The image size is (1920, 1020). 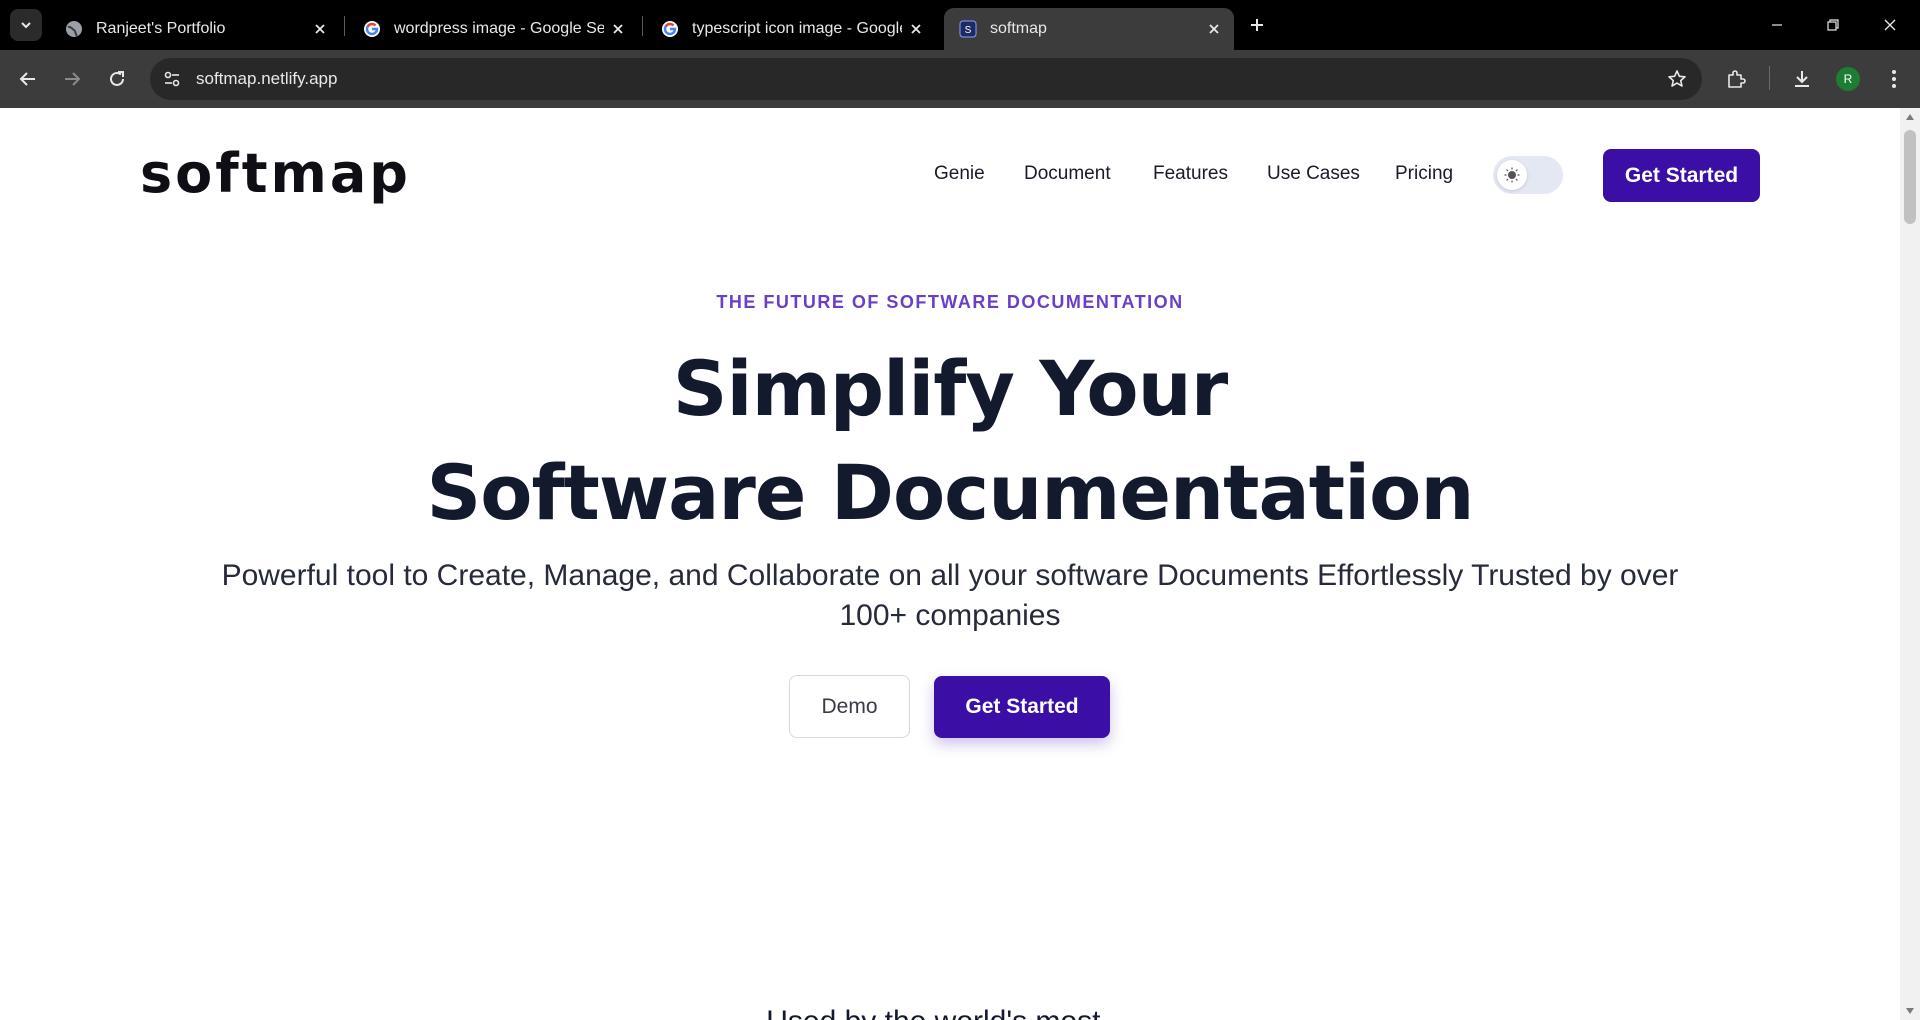 What do you see at coordinates (172, 79) in the screenshot?
I see `site-settings-icon` at bounding box center [172, 79].